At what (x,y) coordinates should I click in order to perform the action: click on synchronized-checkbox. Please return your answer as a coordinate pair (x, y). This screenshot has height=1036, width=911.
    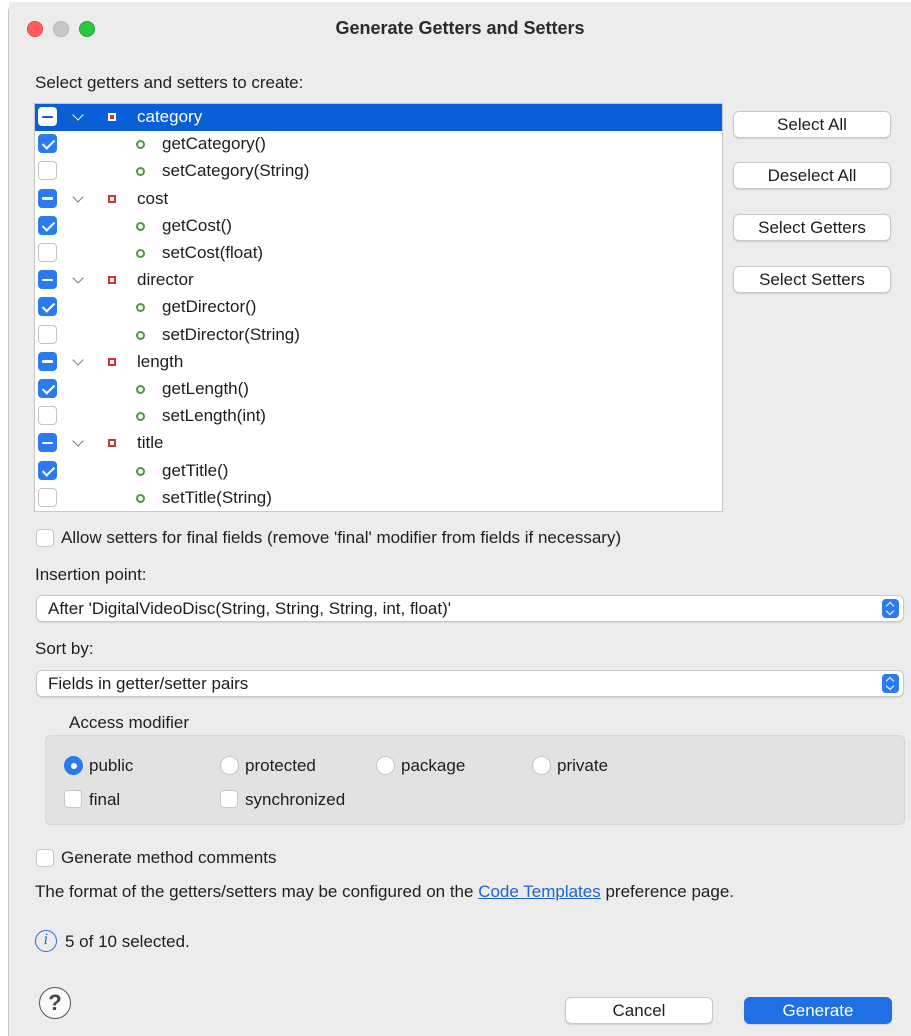
    Looking at the image, I should click on (229, 799).